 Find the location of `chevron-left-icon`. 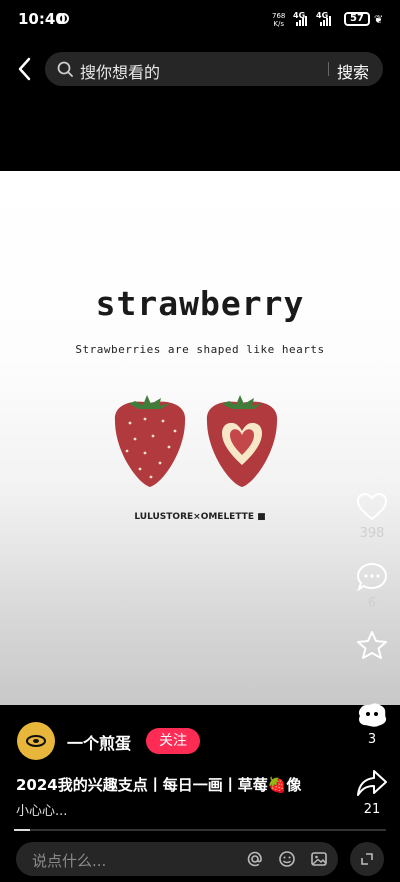

chevron-left-icon is located at coordinates (24, 69).